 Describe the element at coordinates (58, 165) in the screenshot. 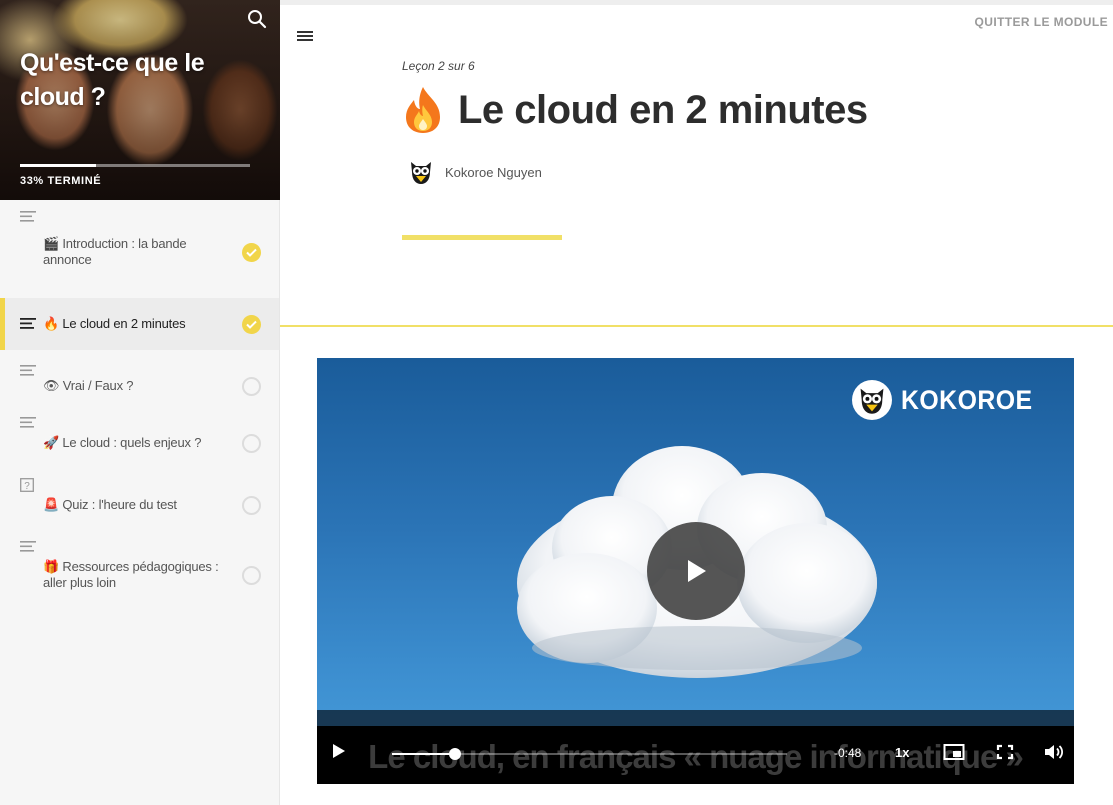

I see `course-progress-fill` at that location.